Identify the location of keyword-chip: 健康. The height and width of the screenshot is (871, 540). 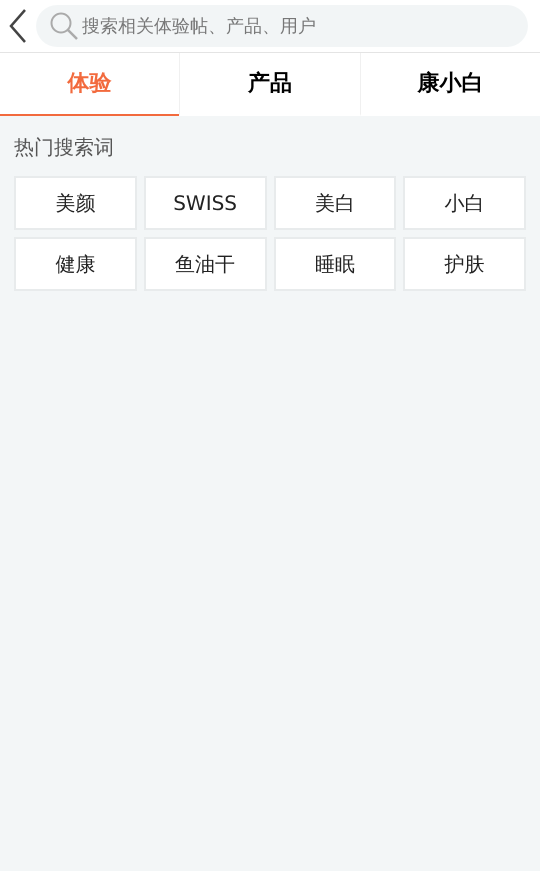
(75, 264).